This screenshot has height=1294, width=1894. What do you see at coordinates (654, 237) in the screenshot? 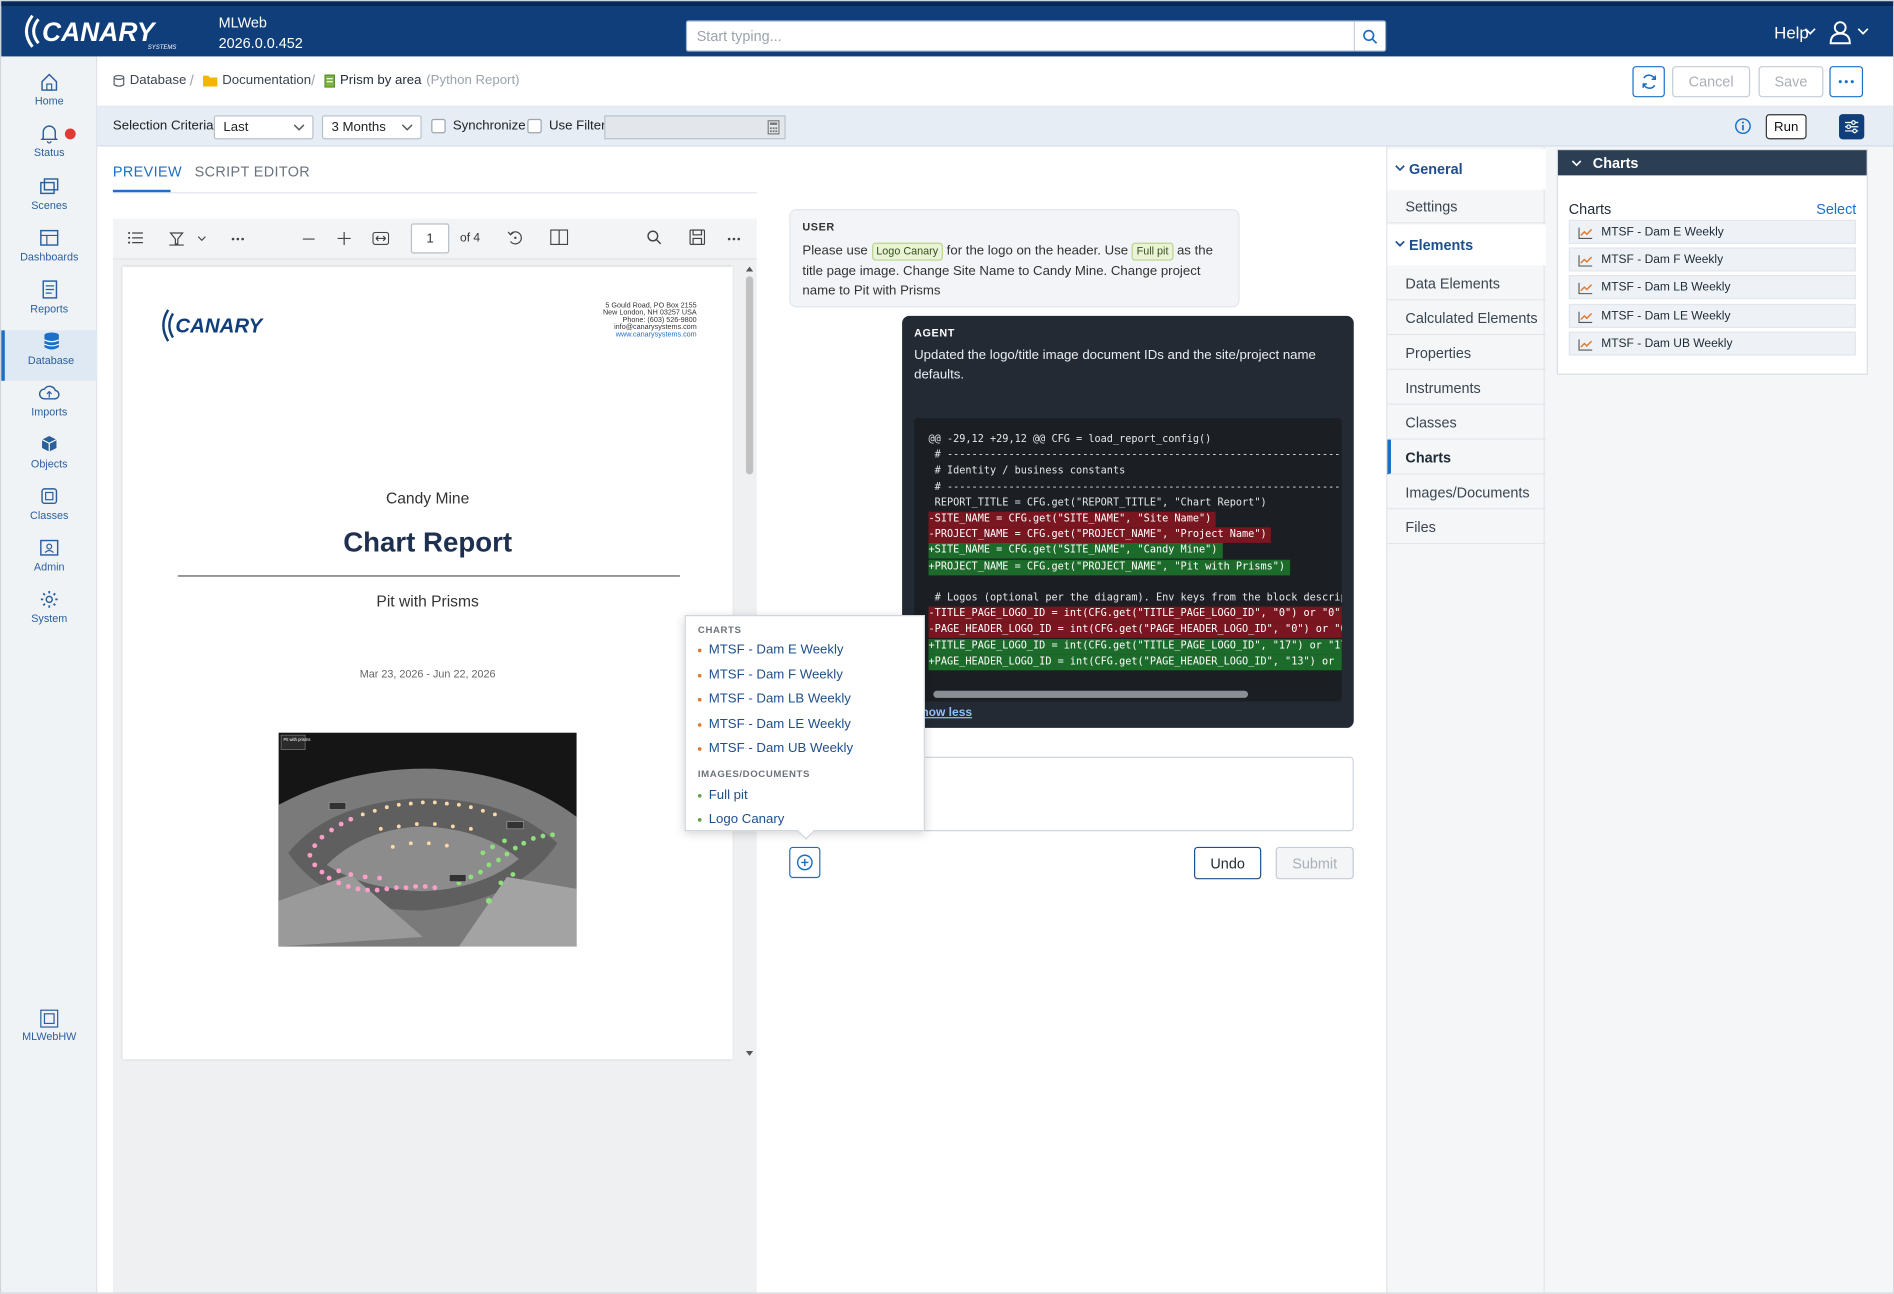
I see `search-icon` at bounding box center [654, 237].